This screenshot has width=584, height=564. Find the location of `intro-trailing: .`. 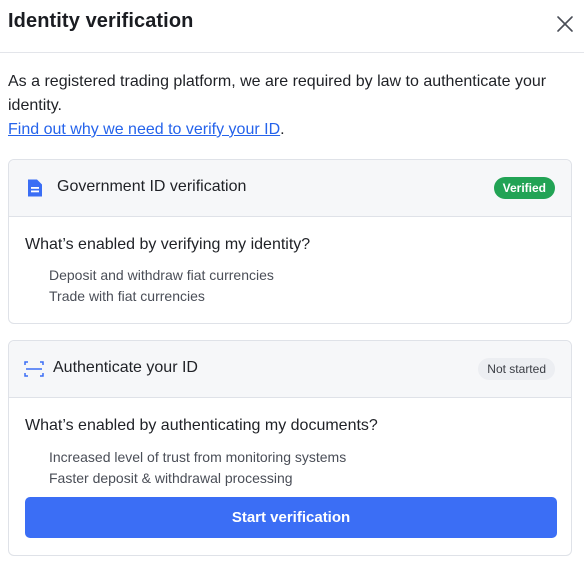

intro-trailing: . is located at coordinates (282, 129).